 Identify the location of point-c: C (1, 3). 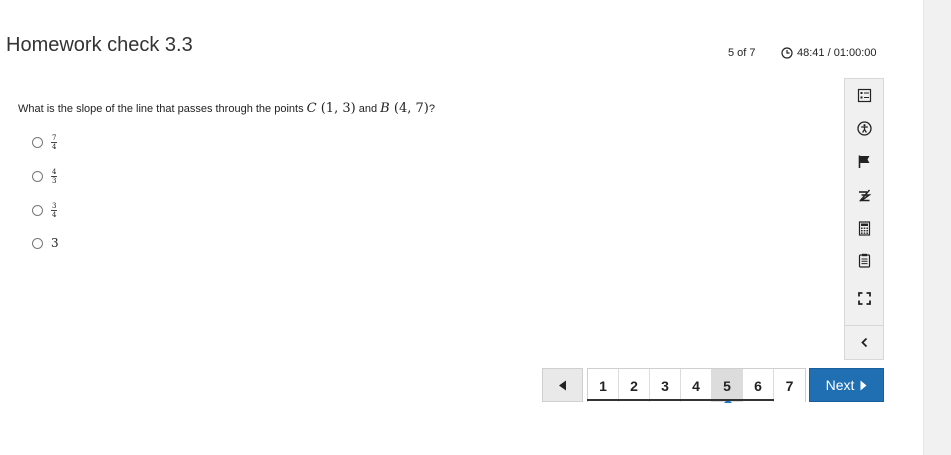
(331, 108).